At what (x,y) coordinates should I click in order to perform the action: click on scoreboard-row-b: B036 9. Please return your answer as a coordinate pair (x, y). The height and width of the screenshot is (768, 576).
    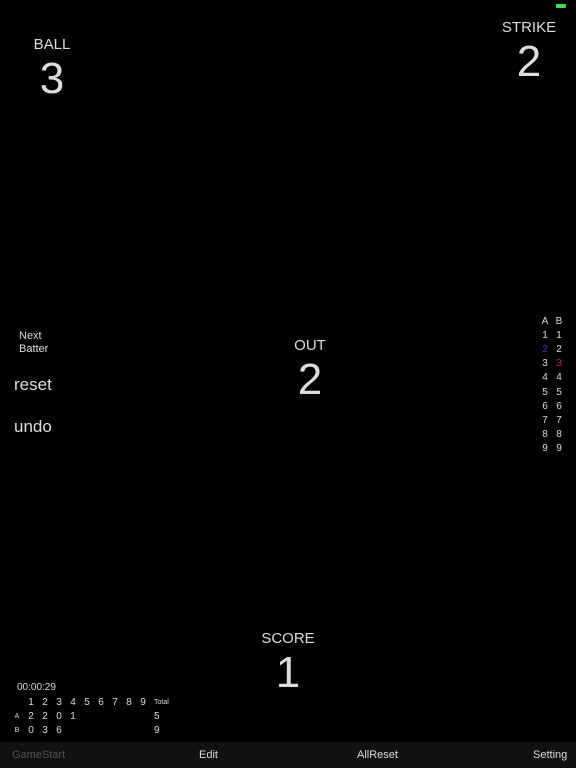
    Looking at the image, I should click on (95, 730).